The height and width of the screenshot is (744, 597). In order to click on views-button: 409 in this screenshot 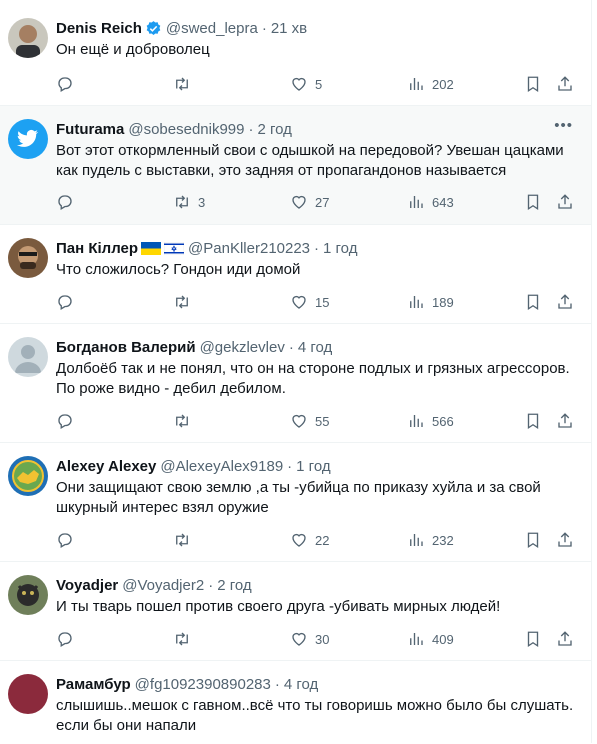, I will do `click(430, 639)`.